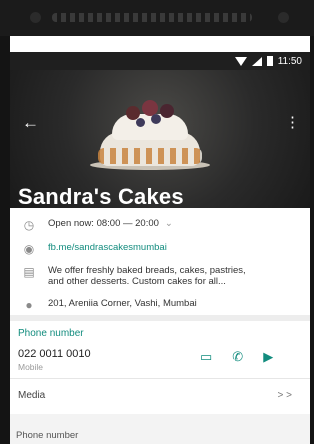 This screenshot has width=320, height=444. I want to click on message-icon: ▭, so click(206, 357).